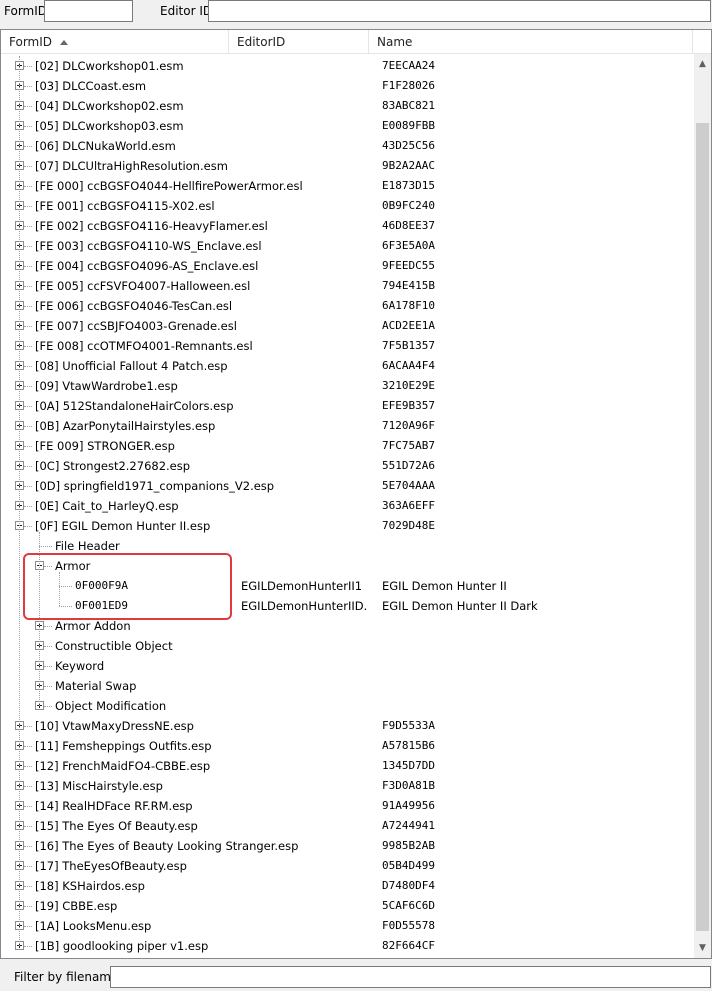 The image size is (712, 991). Describe the element at coordinates (347, 766) in the screenshot. I see `plugin-row: [12] FrenchMaidFO4-CBBE.esp 1345D7DD` at that location.